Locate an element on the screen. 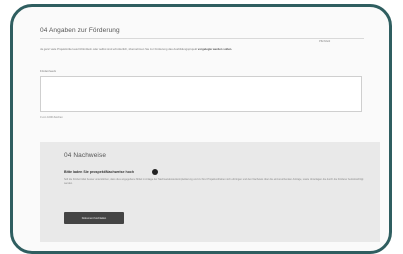 This screenshot has height=254, width=403. funding-purpose-textarea is located at coordinates (201, 94).